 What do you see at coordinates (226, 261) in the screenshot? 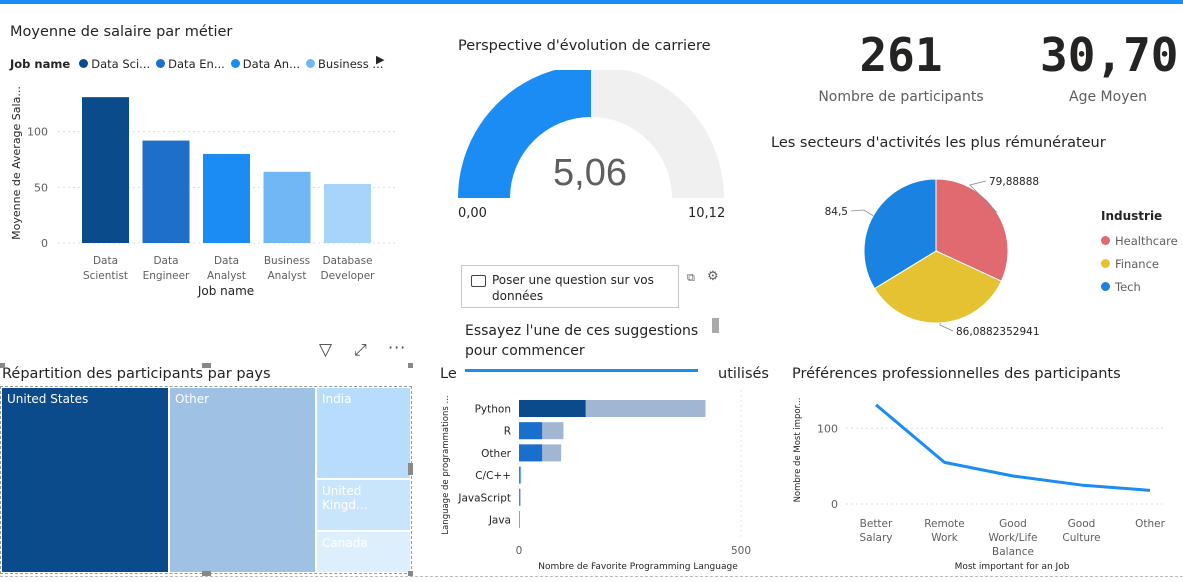
I see `x-tick-label: Data` at bounding box center [226, 261].